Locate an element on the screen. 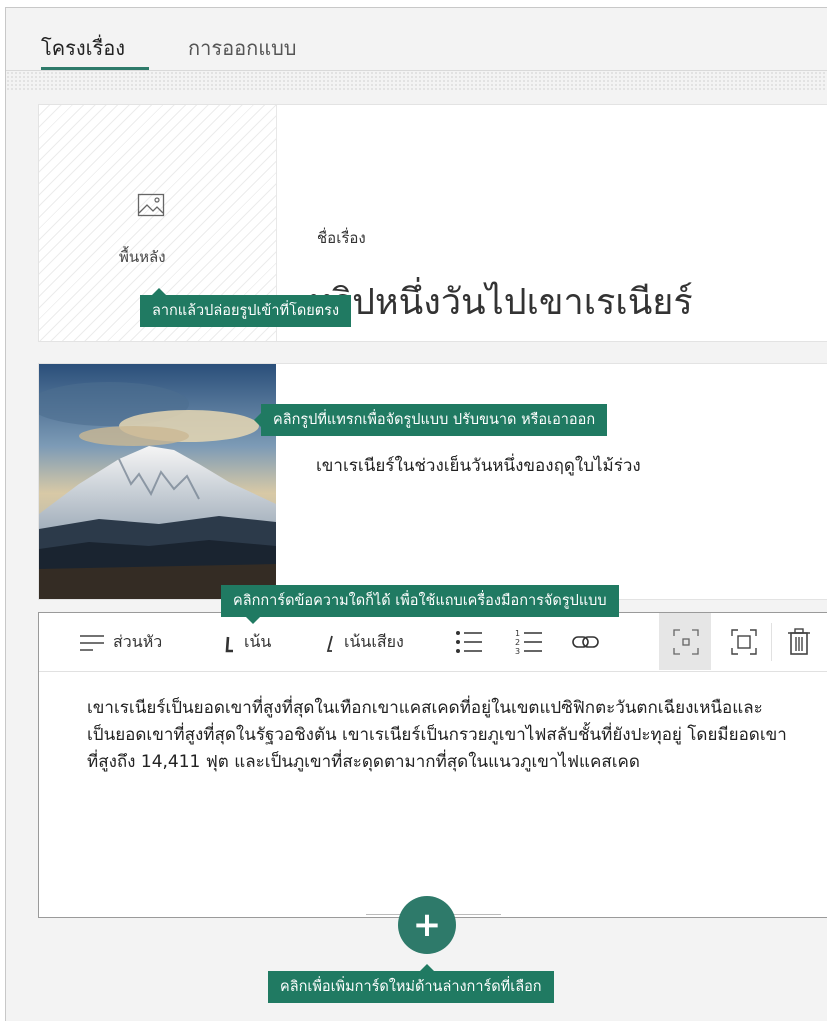 The height and width of the screenshot is (1021, 827). mountain-photo is located at coordinates (157, 481).